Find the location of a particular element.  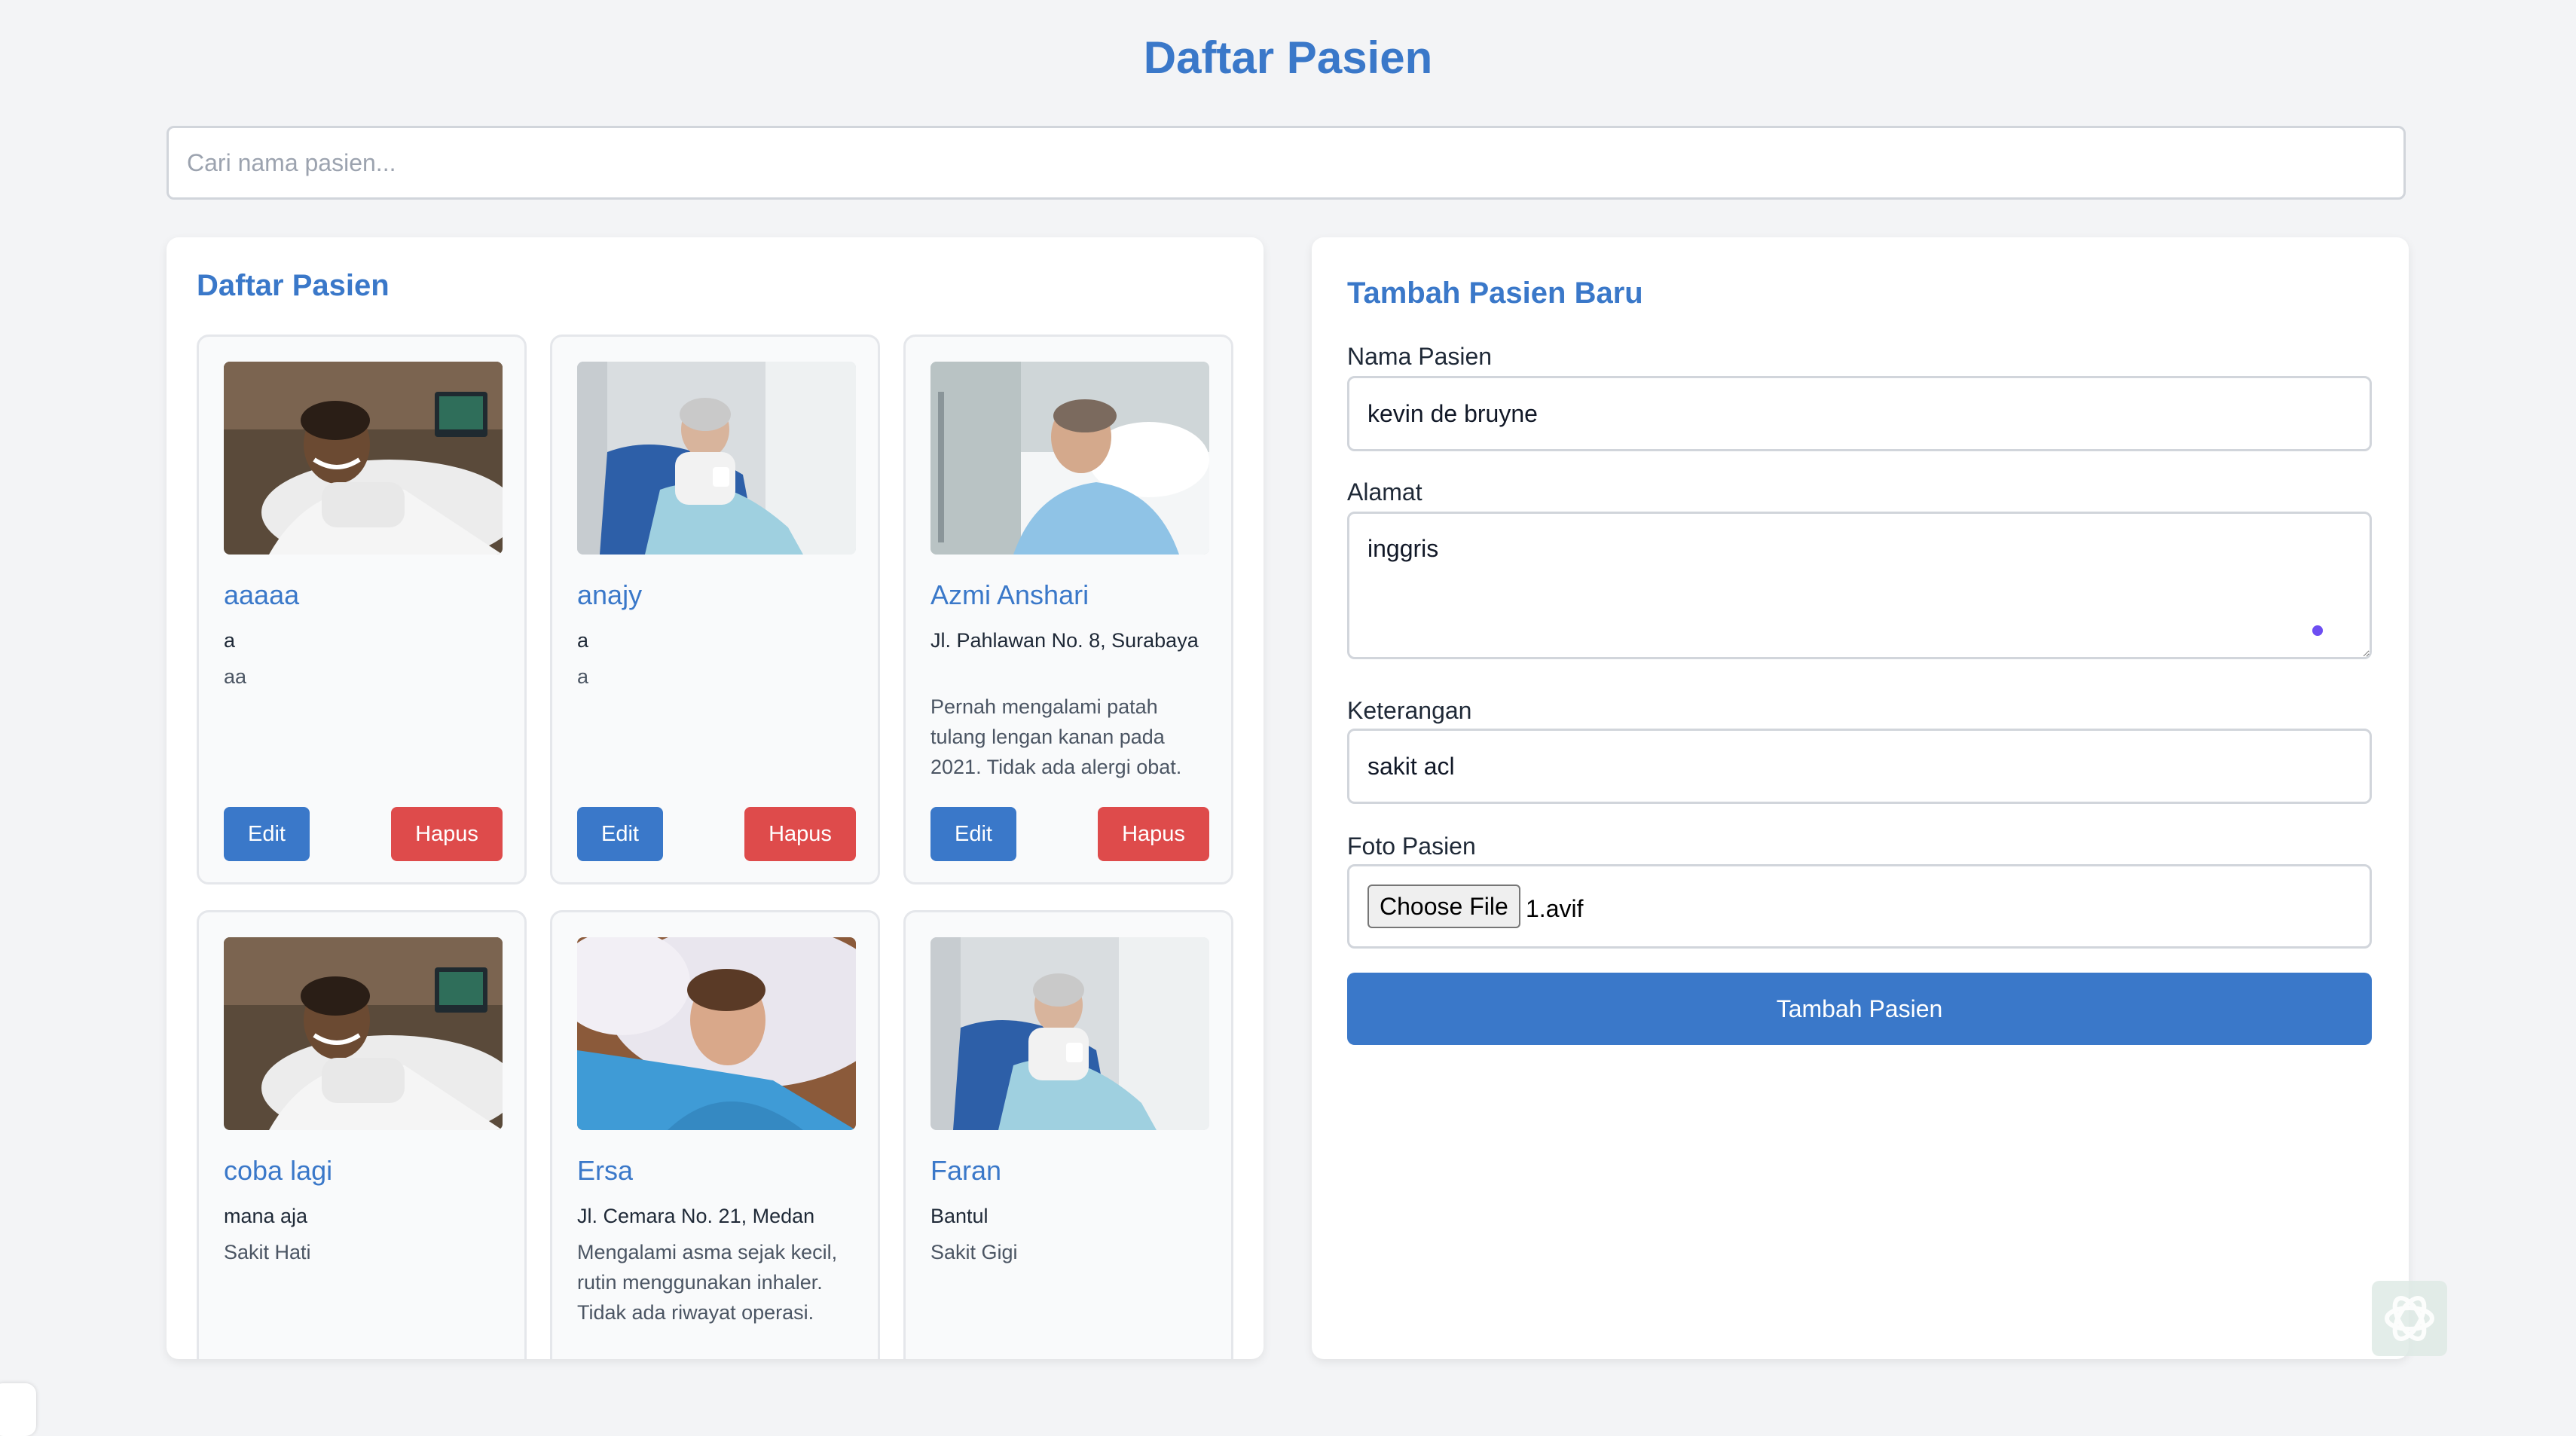

patient-address: Jl. Cemara No. 21, Medan is located at coordinates (696, 1216).